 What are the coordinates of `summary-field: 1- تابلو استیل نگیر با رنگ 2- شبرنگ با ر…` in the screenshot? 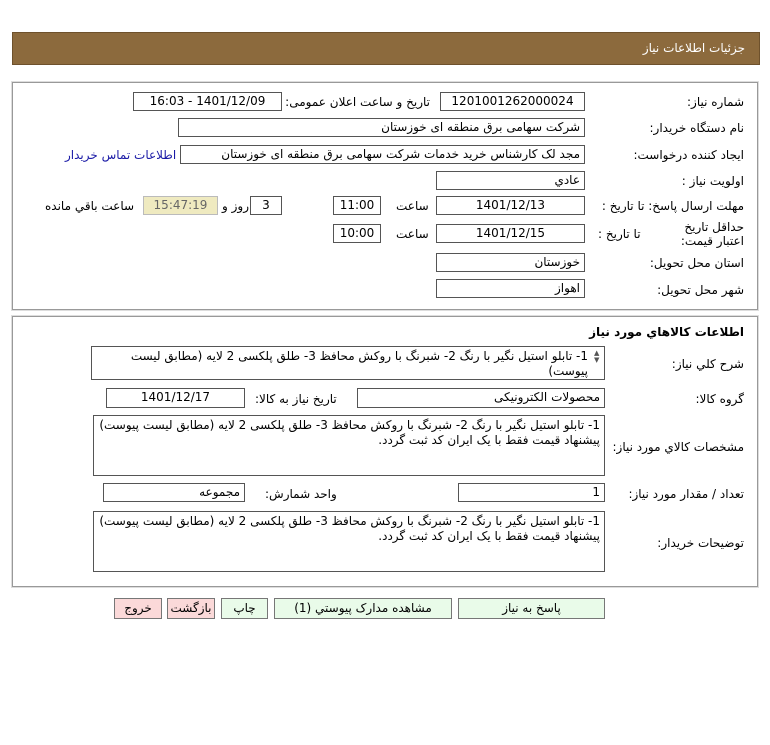 It's located at (348, 363).